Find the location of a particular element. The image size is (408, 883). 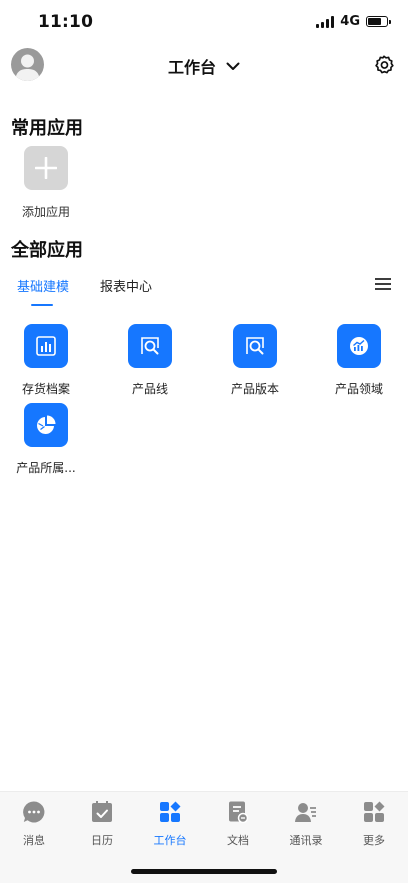

nav-item-workbench: 工作台 is located at coordinates (170, 824).